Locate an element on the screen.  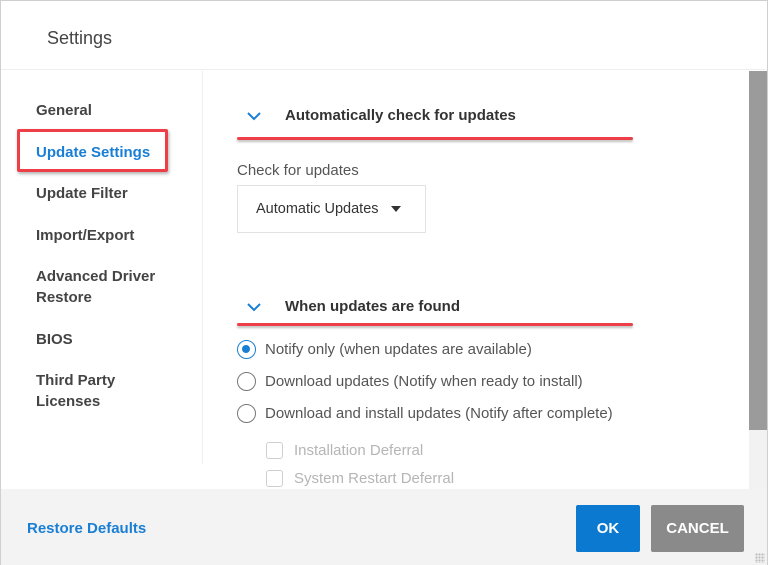
radio-button-checked is located at coordinates (246, 349).